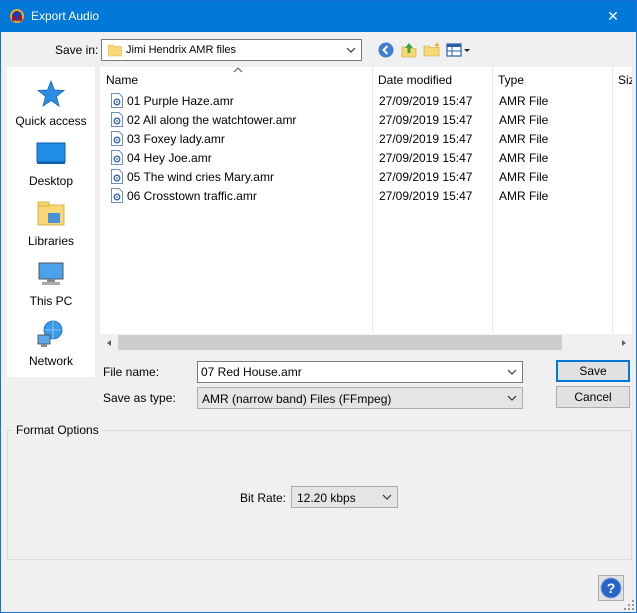  Describe the element at coordinates (51, 241) in the screenshot. I see `place-label: Libraries` at that location.